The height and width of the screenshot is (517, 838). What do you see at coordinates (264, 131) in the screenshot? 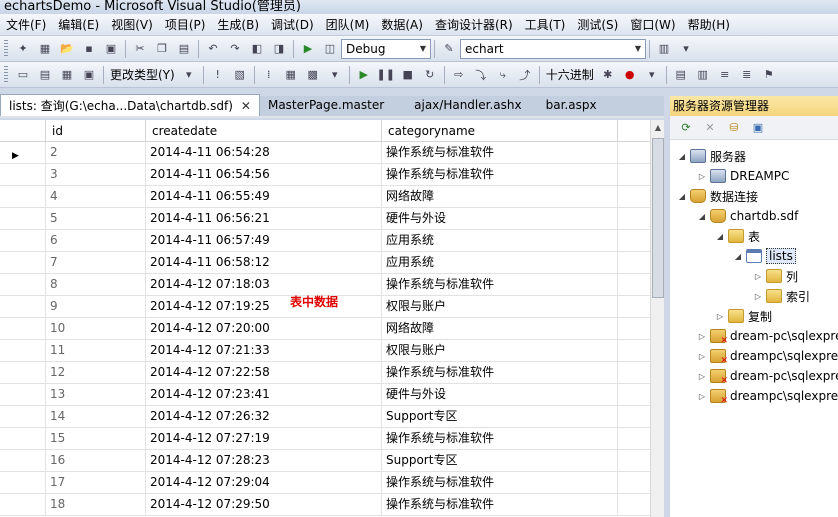
I see `column-header-createdate: createdate` at bounding box center [264, 131].